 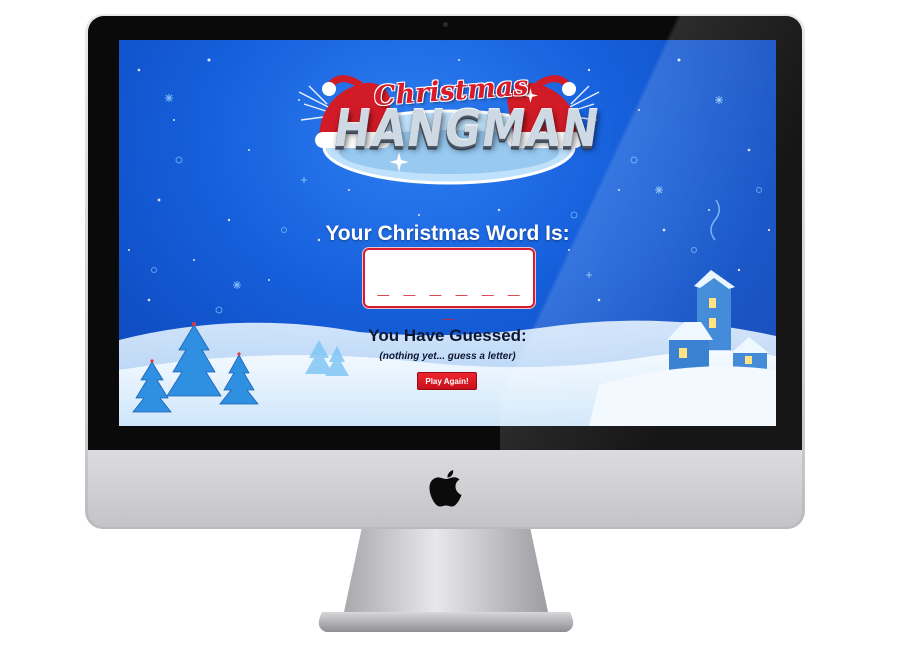 What do you see at coordinates (445, 24) in the screenshot?
I see `camera-dot` at bounding box center [445, 24].